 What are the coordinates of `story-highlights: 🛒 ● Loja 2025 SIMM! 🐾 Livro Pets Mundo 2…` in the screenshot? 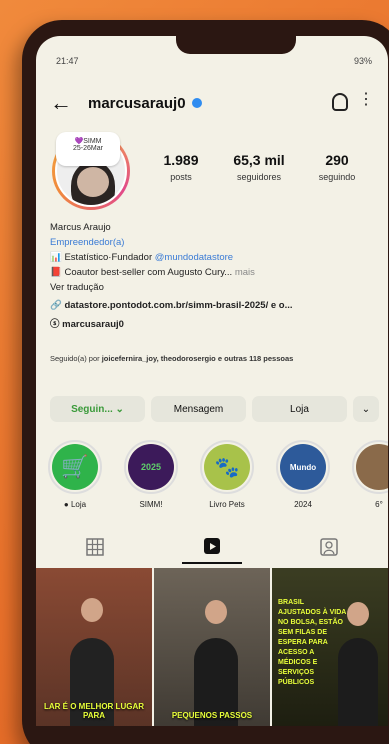 It's located at (218, 474).